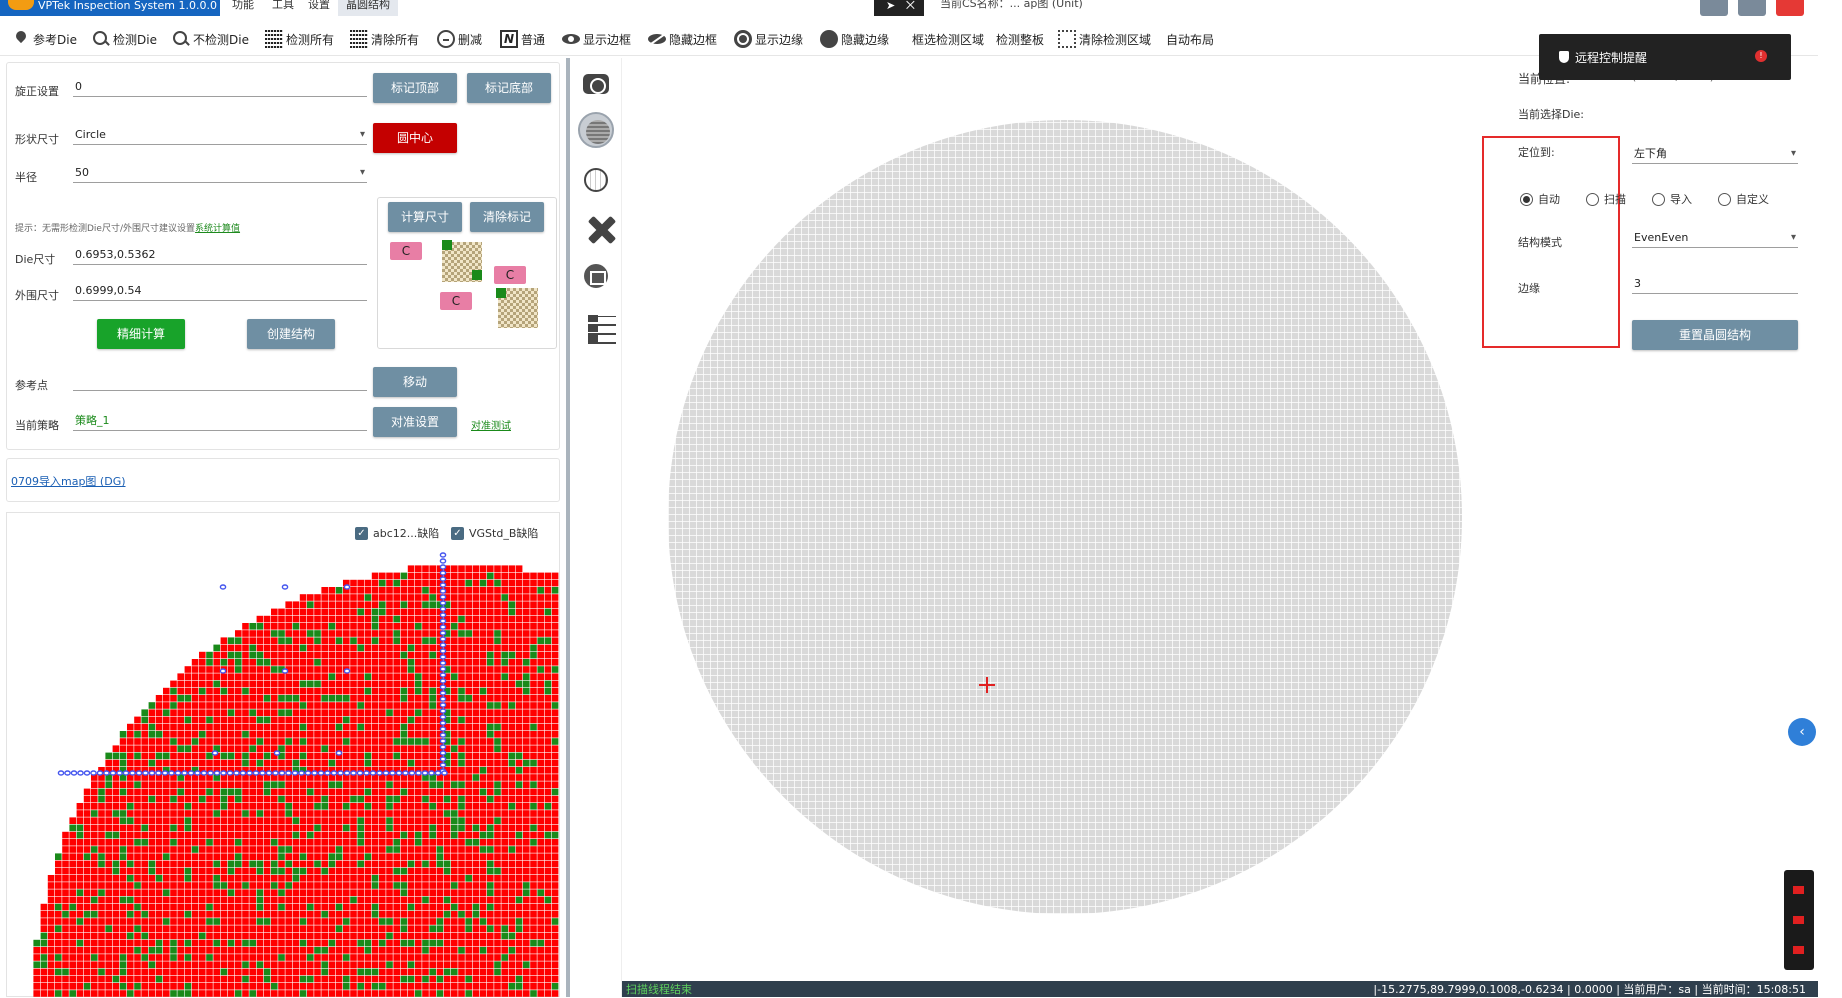 This screenshot has width=1842, height=998. I want to click on tool-hide-edge: 隐藏边缘, so click(854, 39).